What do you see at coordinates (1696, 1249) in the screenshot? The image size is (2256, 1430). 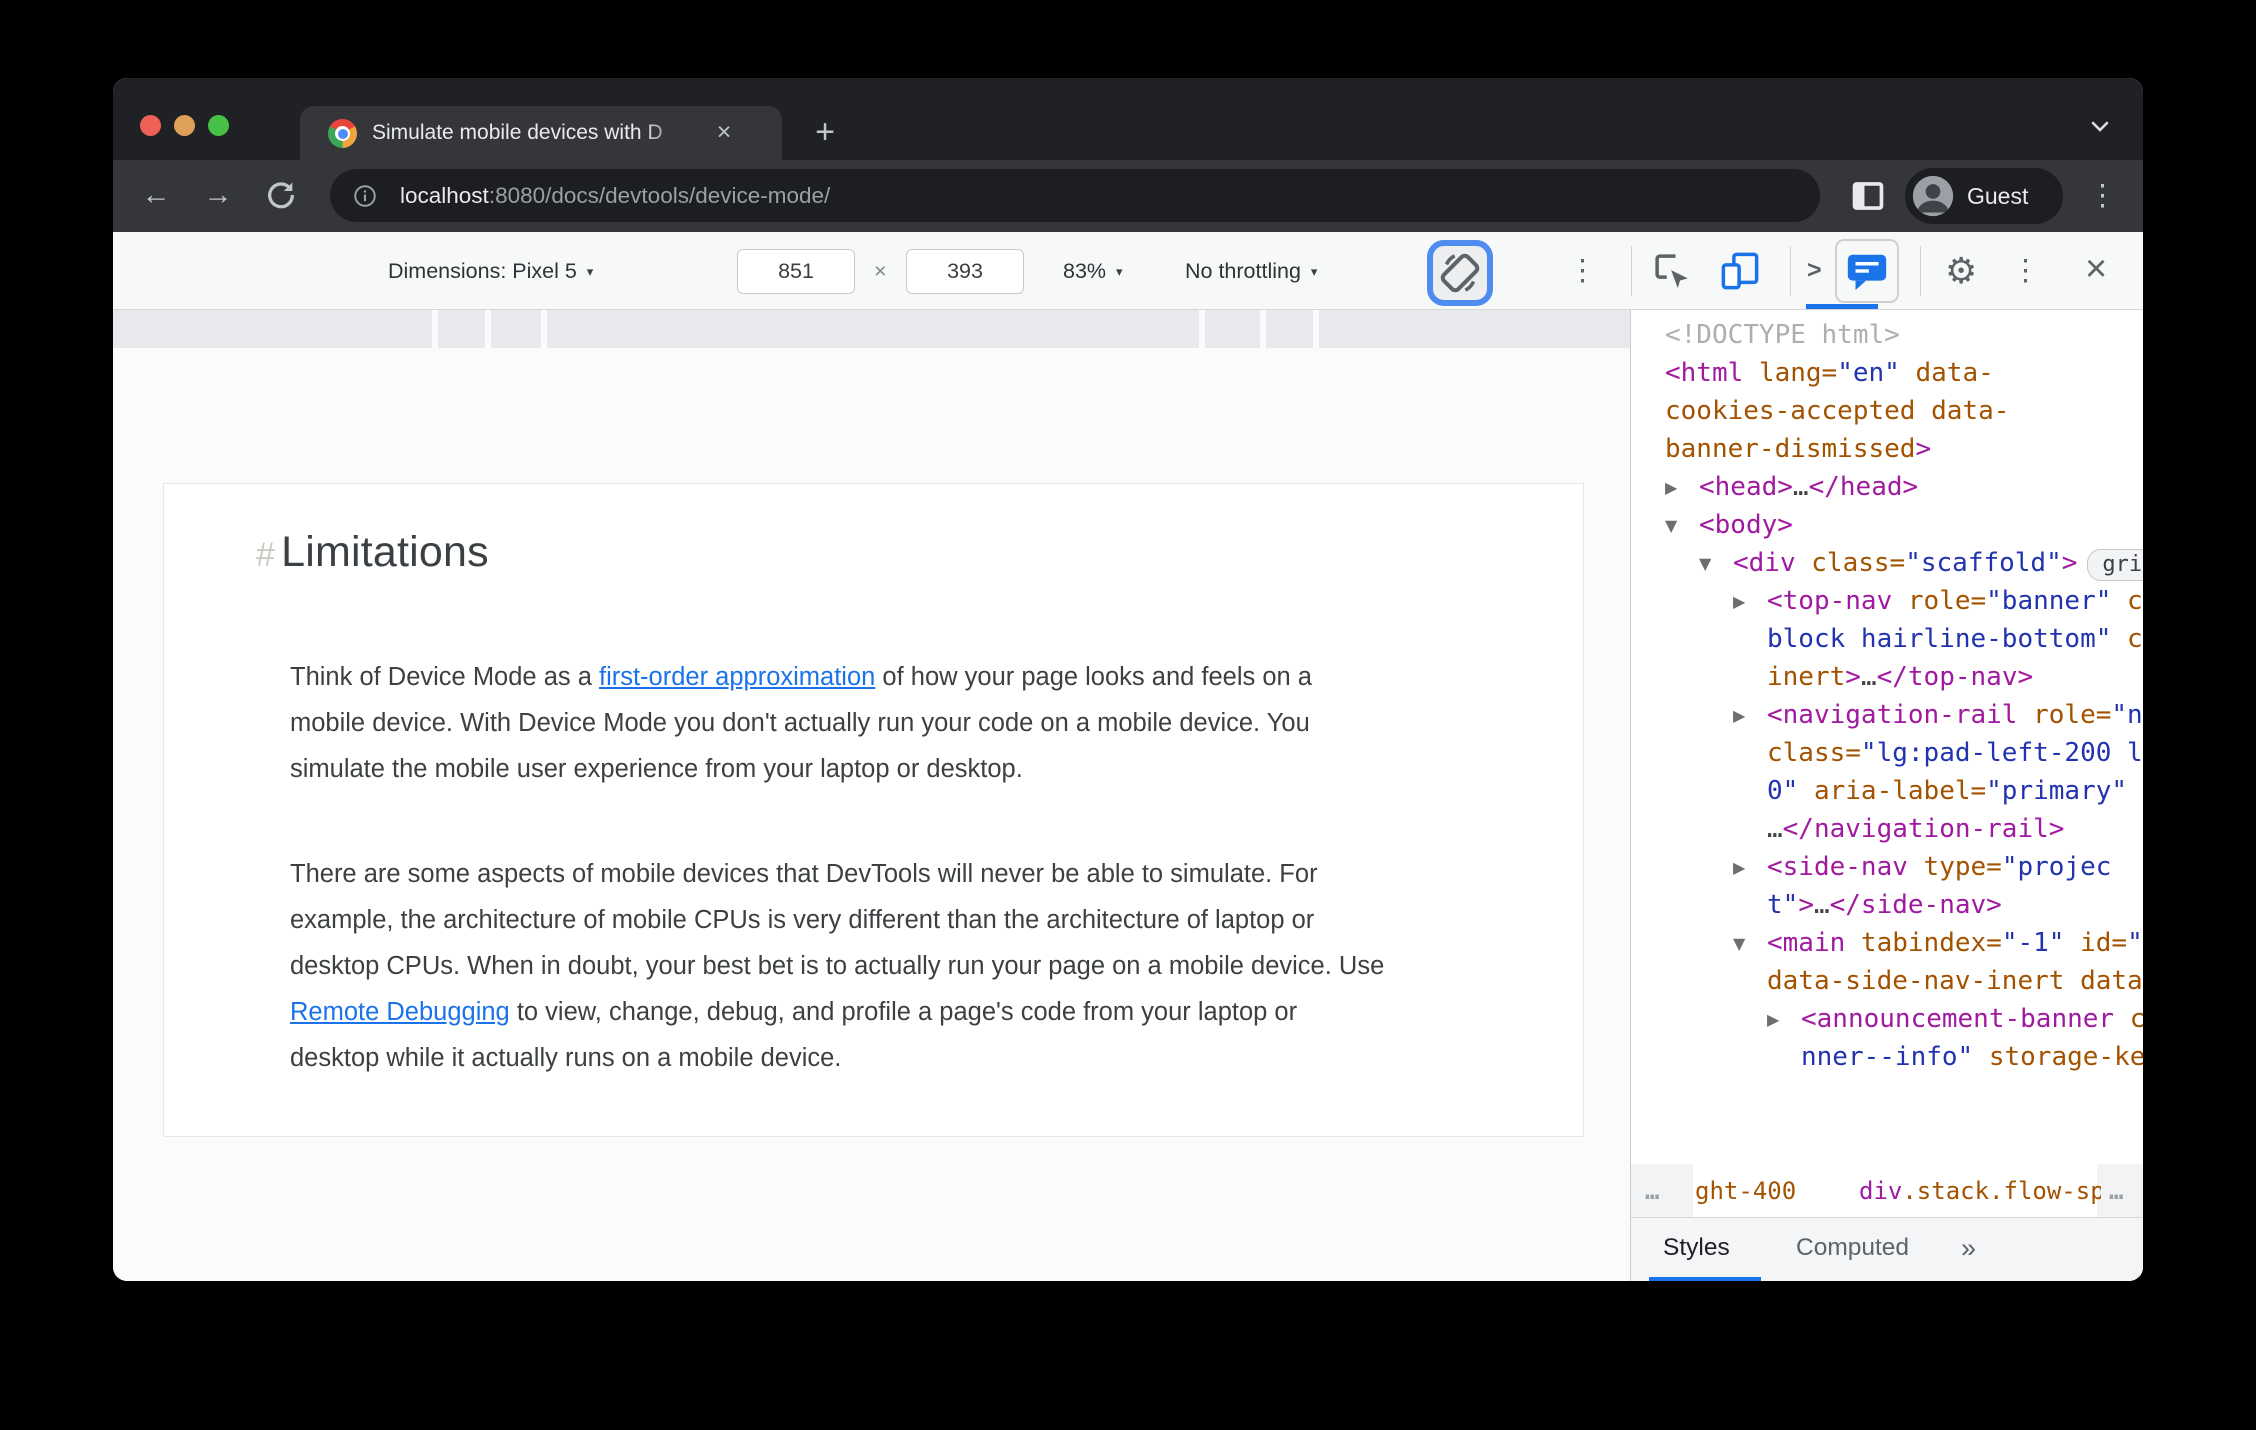 I see `tab-styles: Styles` at bounding box center [1696, 1249].